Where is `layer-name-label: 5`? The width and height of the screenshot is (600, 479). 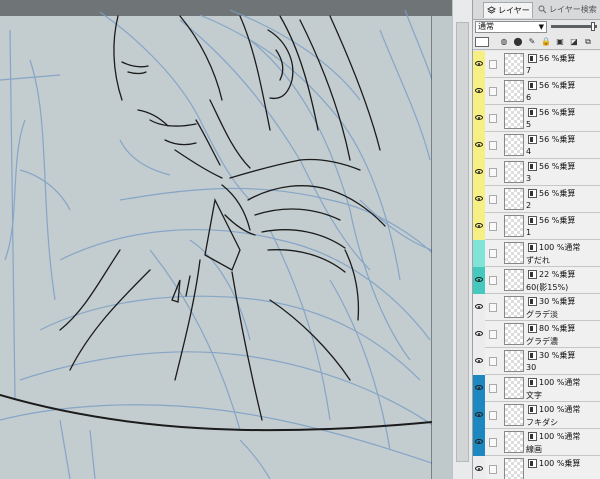 layer-name-label: 5 is located at coordinates (529, 124).